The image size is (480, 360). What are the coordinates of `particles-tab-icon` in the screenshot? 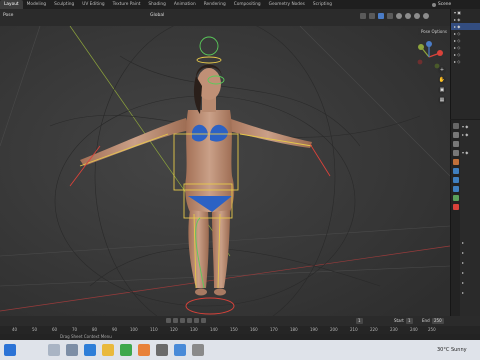 It's located at (455, 180).